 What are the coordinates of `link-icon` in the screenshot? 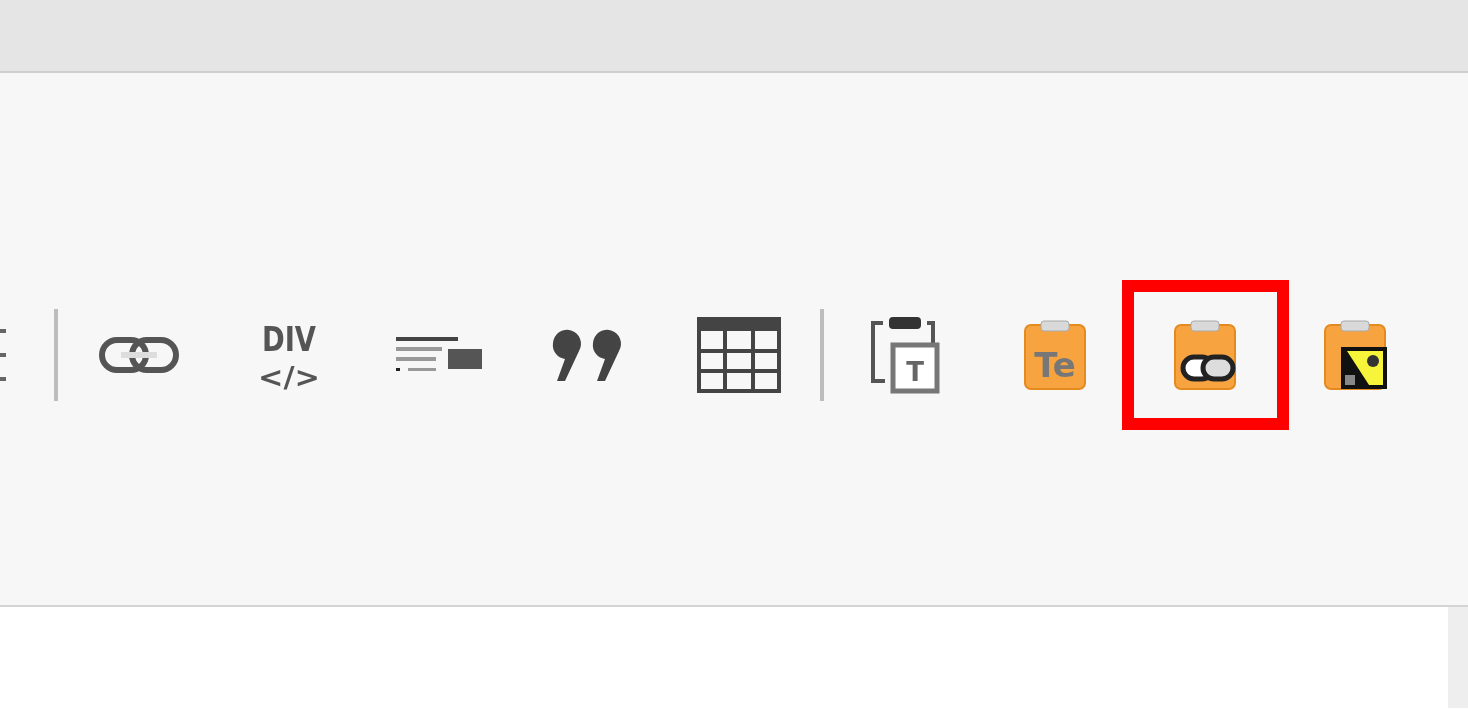 It's located at (139, 355).